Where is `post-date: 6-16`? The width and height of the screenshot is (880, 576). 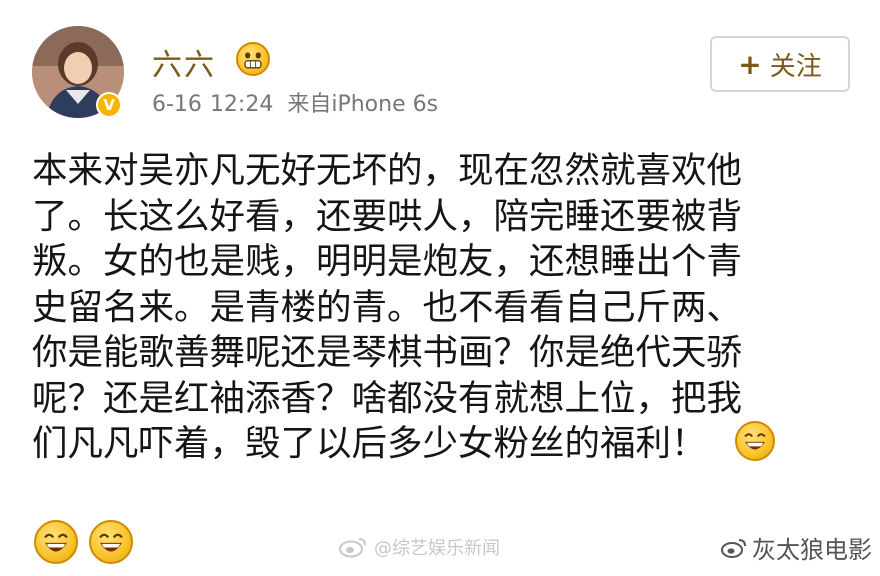
post-date: 6-16 is located at coordinates (177, 104).